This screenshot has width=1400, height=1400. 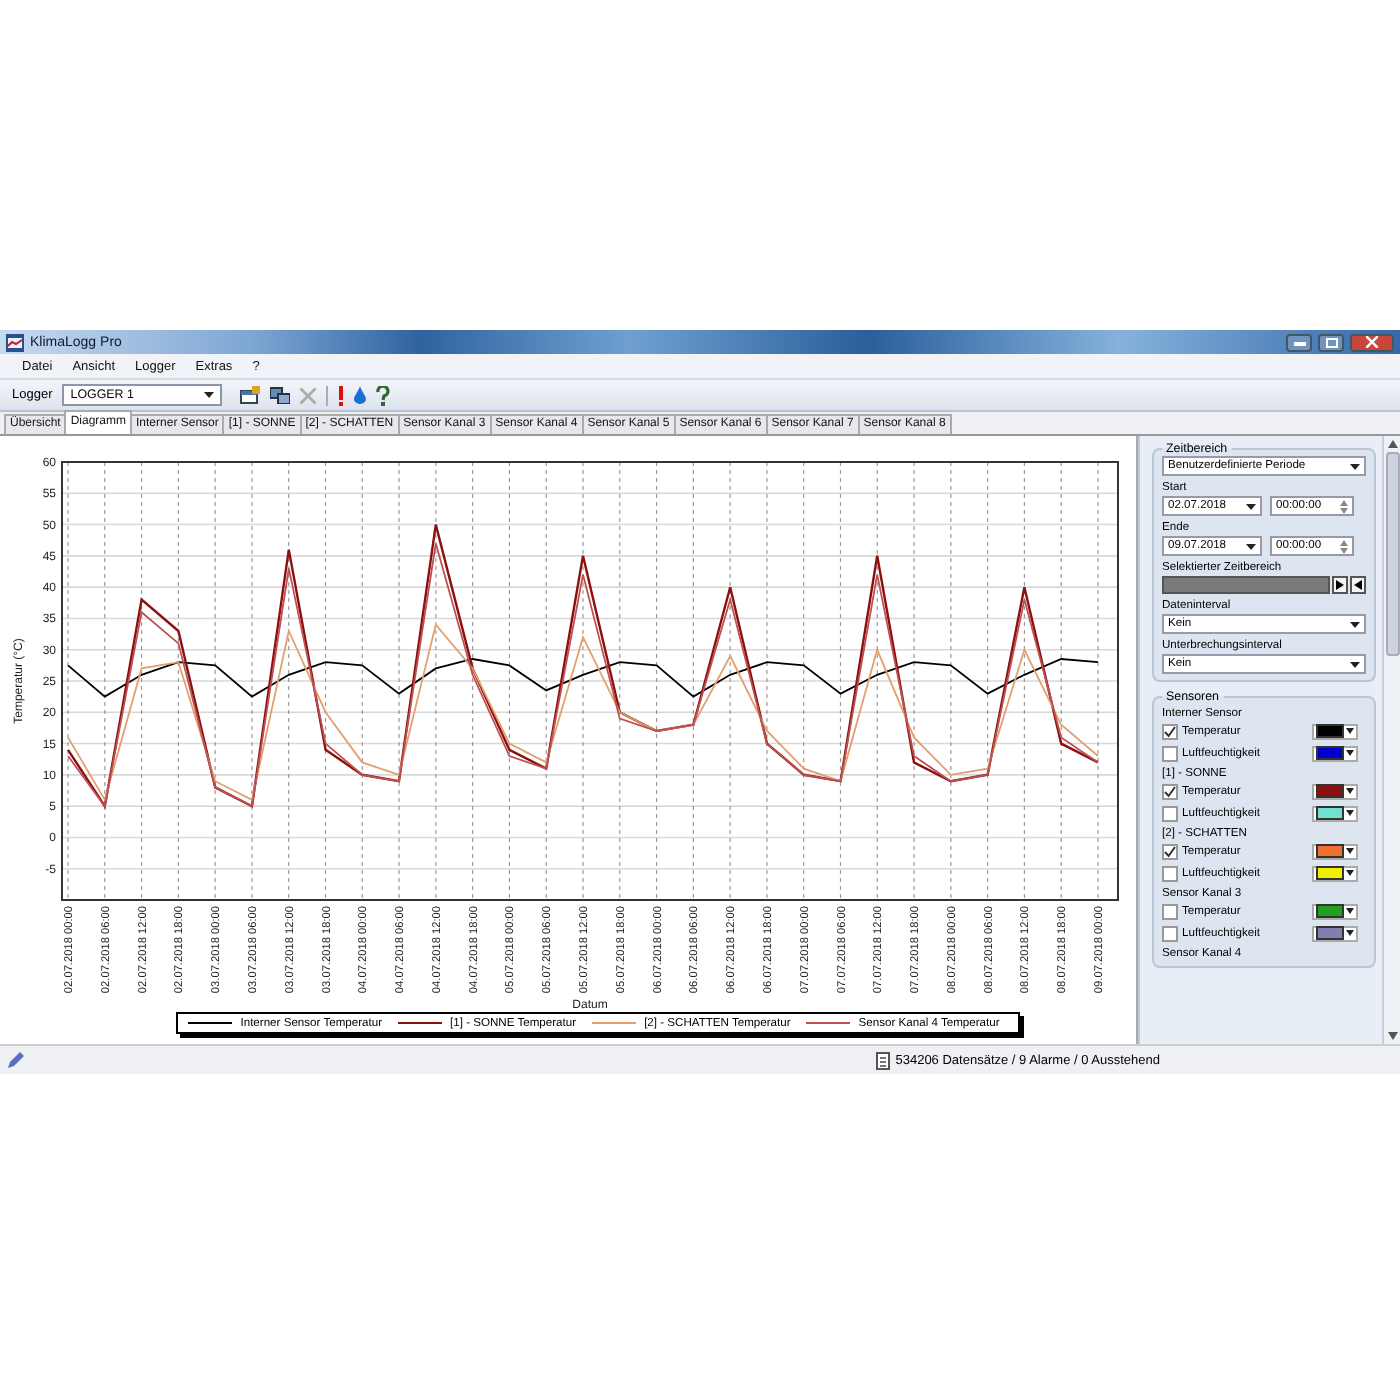 What do you see at coordinates (250, 395) in the screenshot?
I see `window-icon` at bounding box center [250, 395].